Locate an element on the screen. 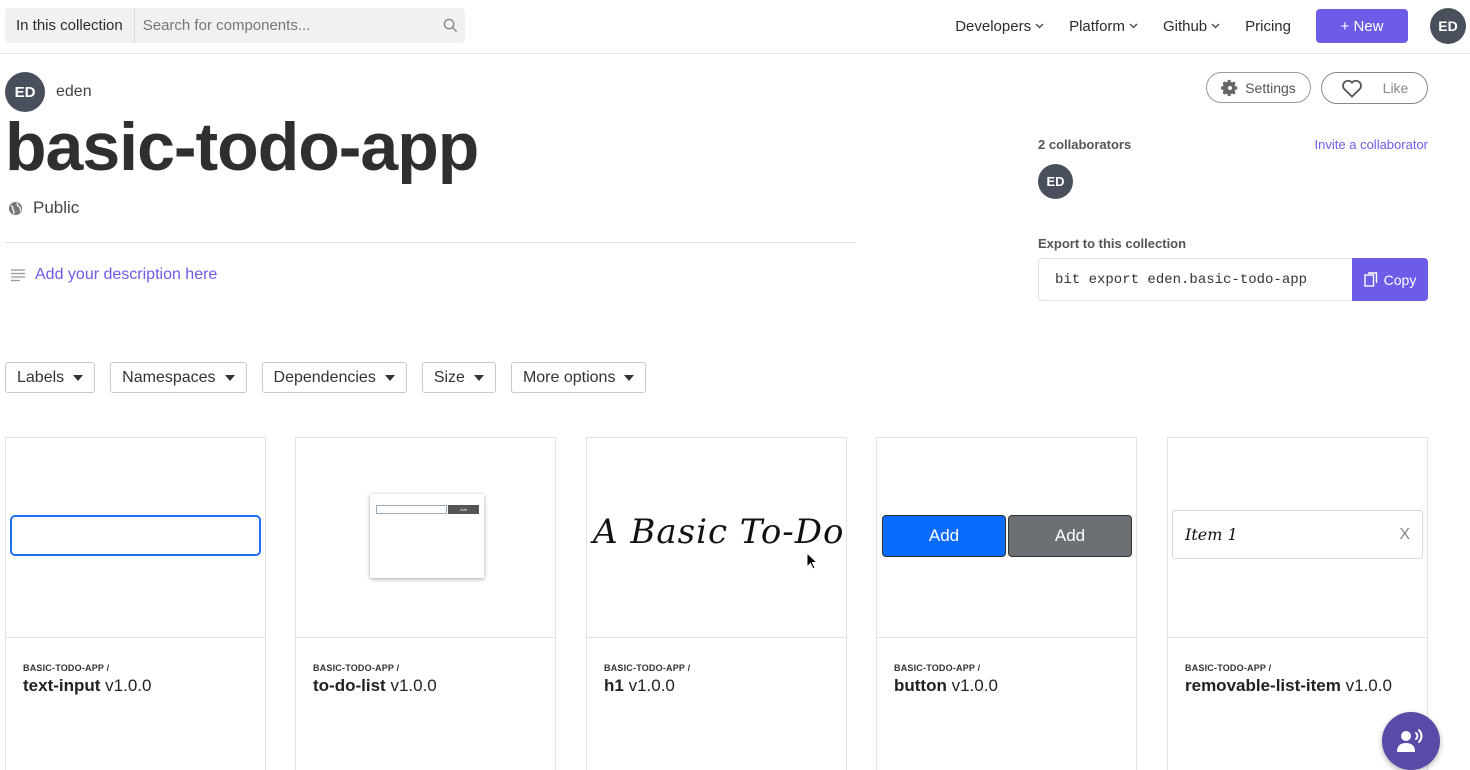  component-preview: Item 1 X is located at coordinates (1297, 538).